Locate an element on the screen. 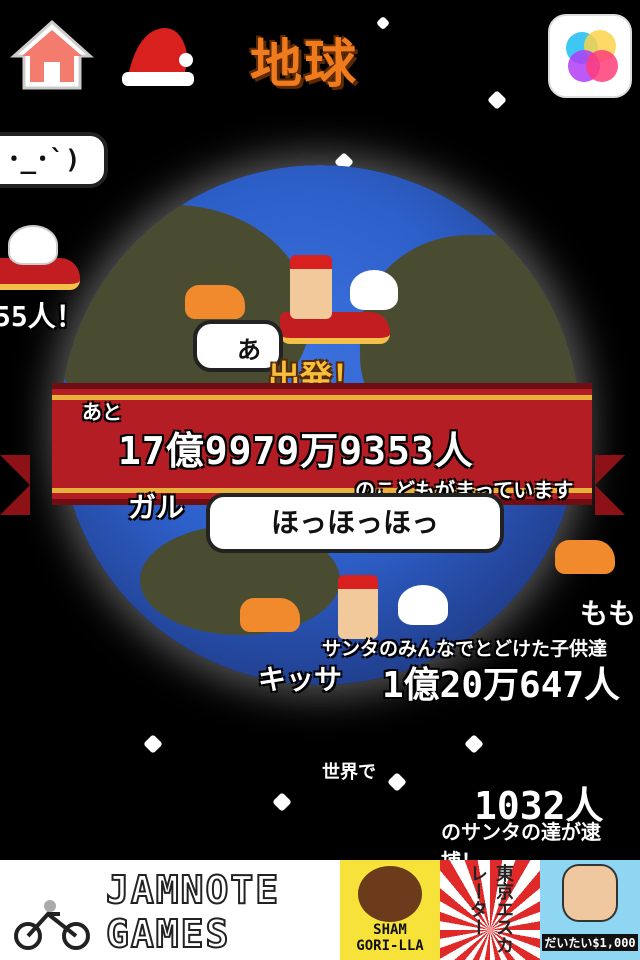  ad-shamgorilla-line1: SHAM is located at coordinates (390, 930).